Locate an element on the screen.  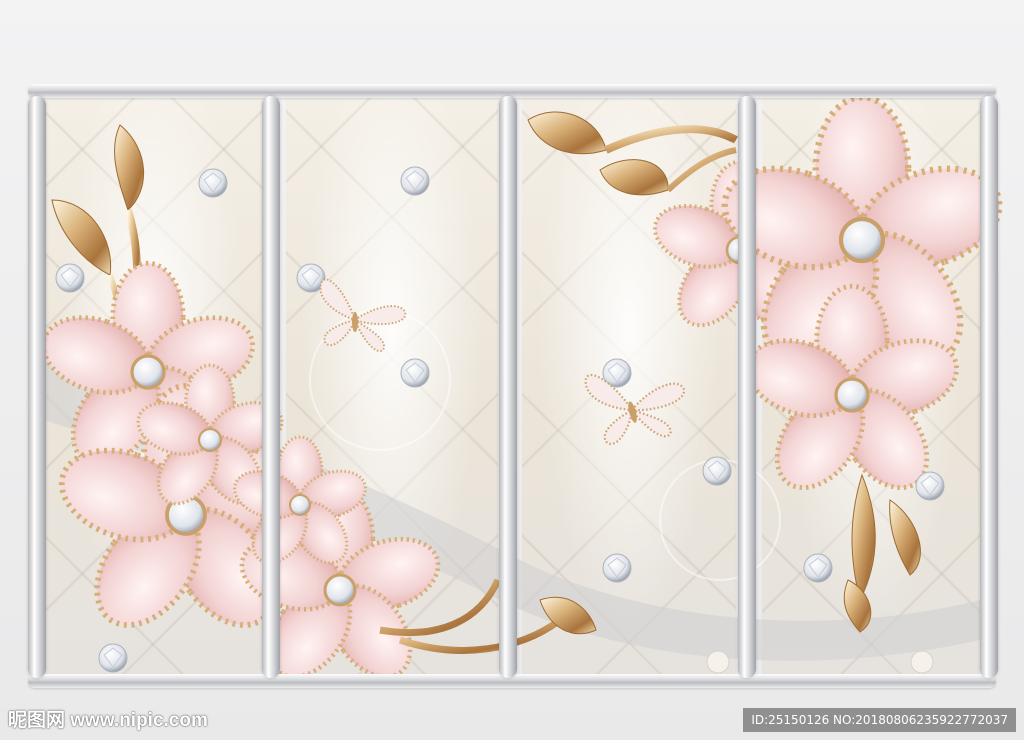
site-watermark: 昵图网 www.nipic.com is located at coordinates (108, 720).